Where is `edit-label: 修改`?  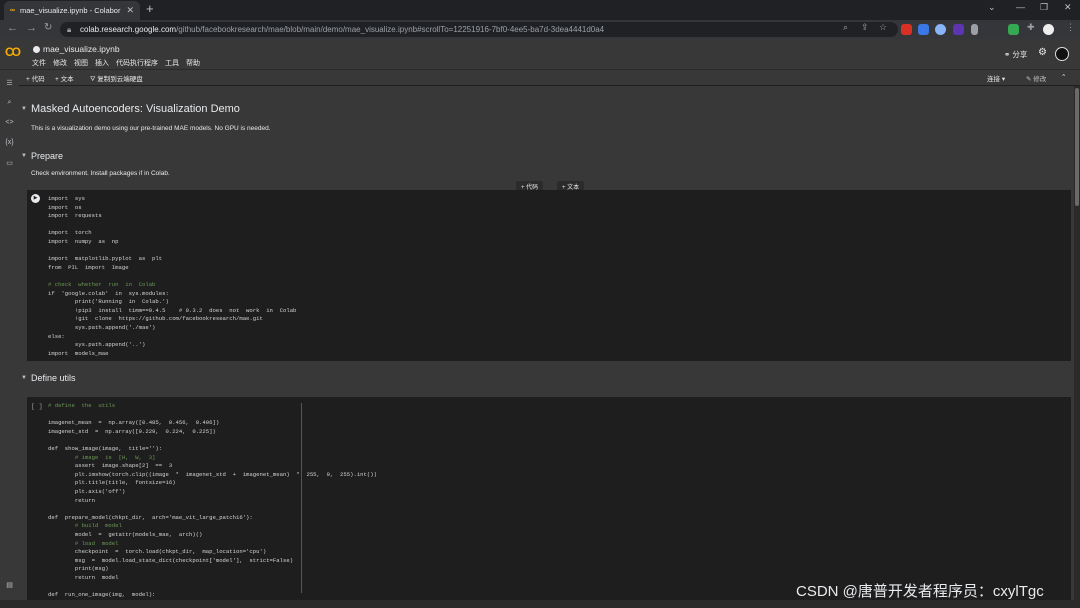
edit-label: 修改 is located at coordinates (1040, 79).